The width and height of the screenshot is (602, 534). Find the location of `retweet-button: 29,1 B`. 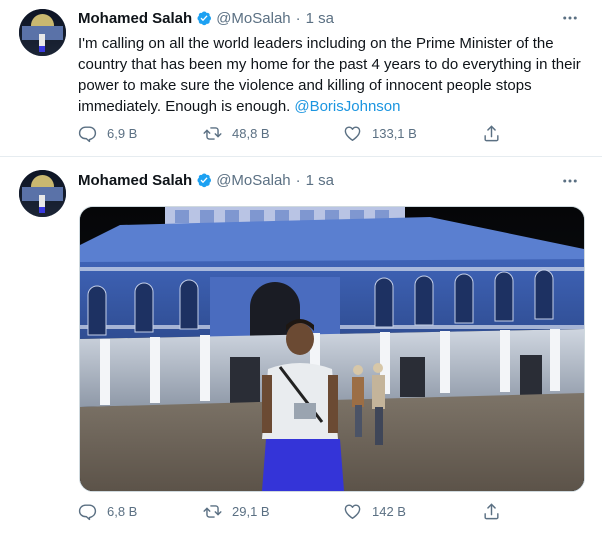

retweet-button: 29,1 B is located at coordinates (236, 511).